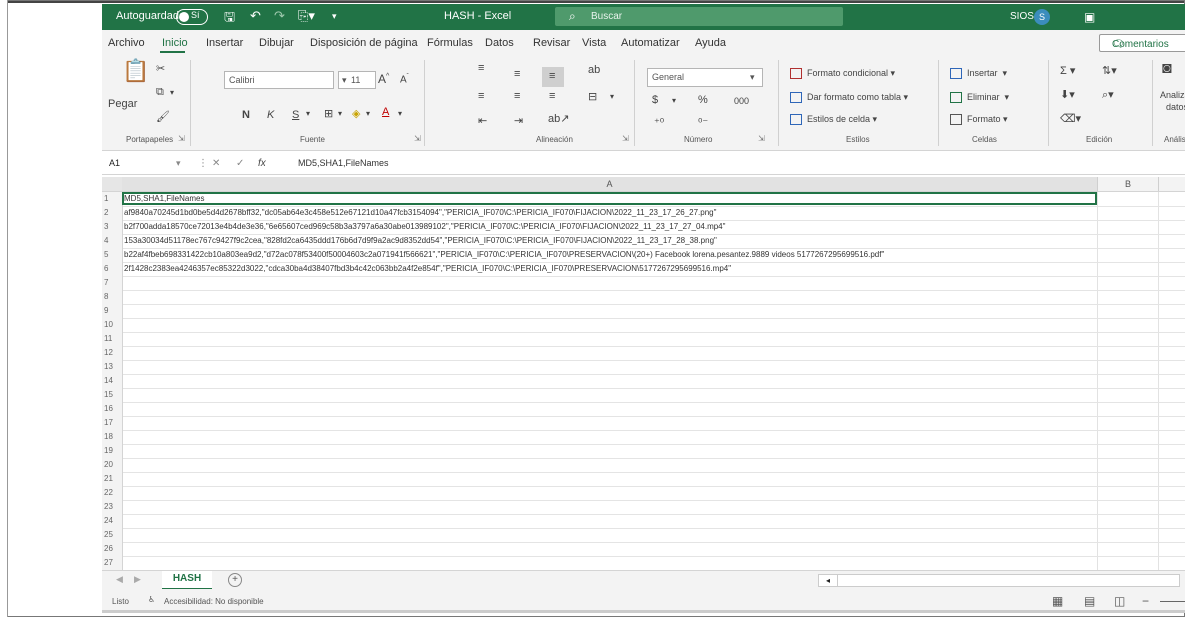 This screenshot has height=617, width=1185. What do you see at coordinates (160, 92) in the screenshot?
I see `copy-icon: ⧉` at bounding box center [160, 92].